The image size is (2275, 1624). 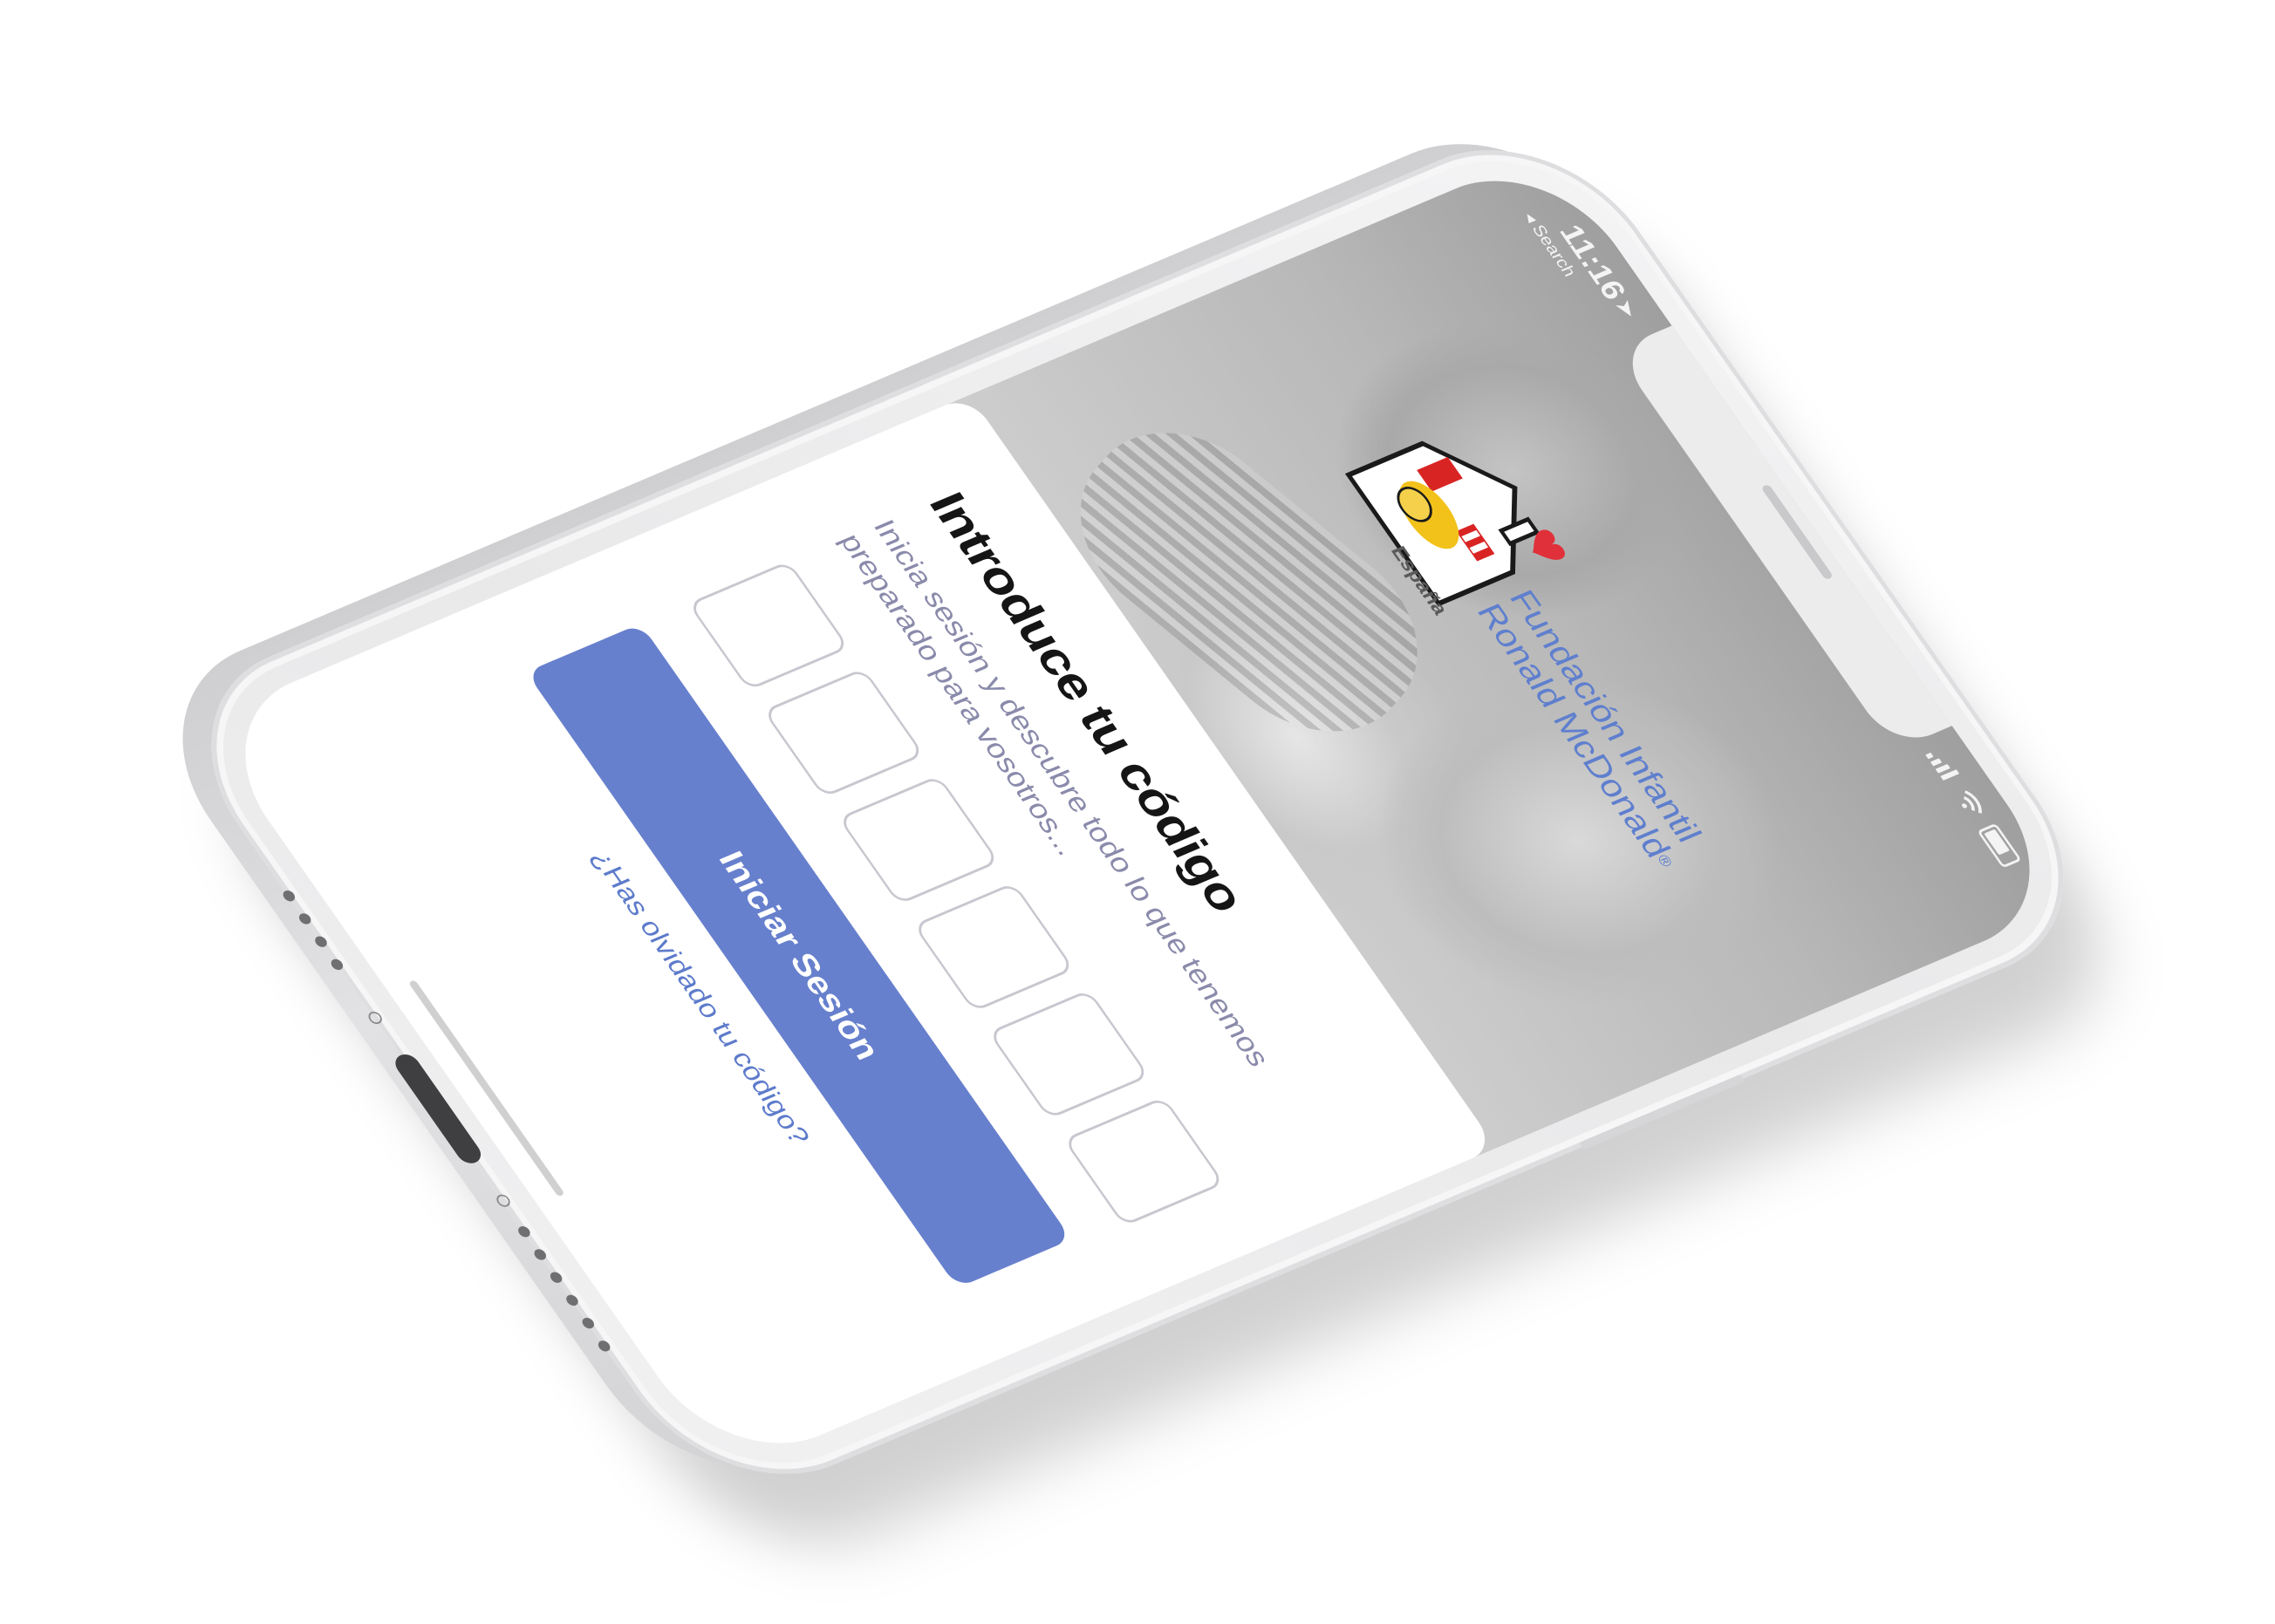 What do you see at coordinates (1942, 767) in the screenshot?
I see `signal-icon` at bounding box center [1942, 767].